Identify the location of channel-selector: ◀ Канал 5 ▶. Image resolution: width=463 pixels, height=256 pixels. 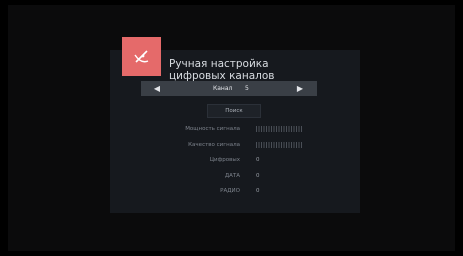
(229, 88).